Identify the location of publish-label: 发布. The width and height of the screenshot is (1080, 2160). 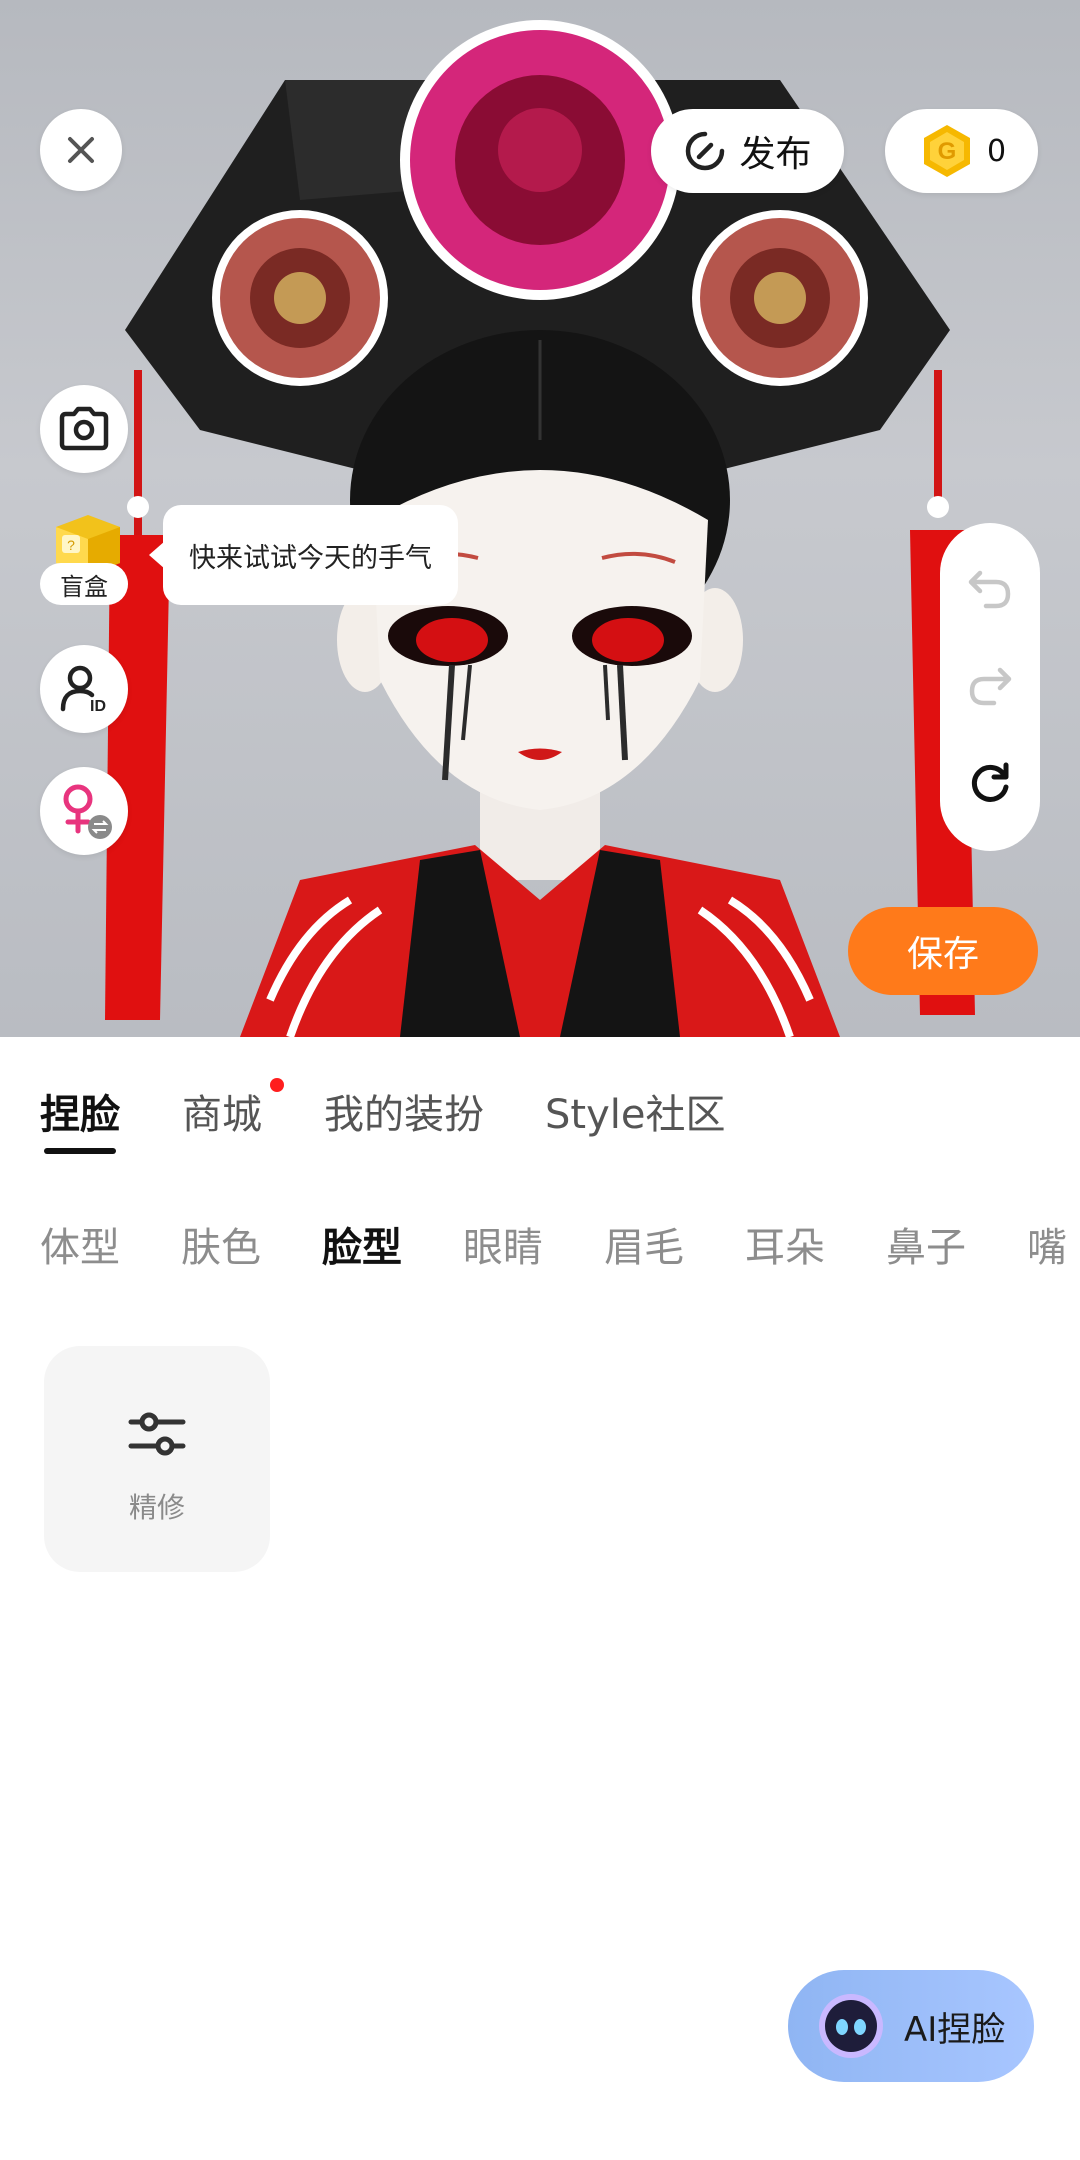
(775, 154).